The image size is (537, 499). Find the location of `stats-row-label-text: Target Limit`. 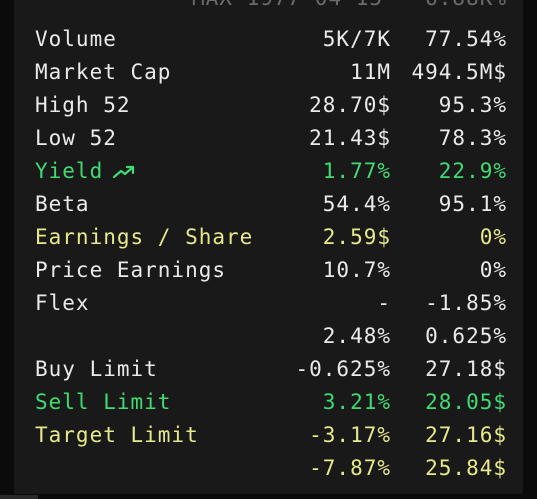

stats-row-label-text: Target Limit is located at coordinates (117, 435).